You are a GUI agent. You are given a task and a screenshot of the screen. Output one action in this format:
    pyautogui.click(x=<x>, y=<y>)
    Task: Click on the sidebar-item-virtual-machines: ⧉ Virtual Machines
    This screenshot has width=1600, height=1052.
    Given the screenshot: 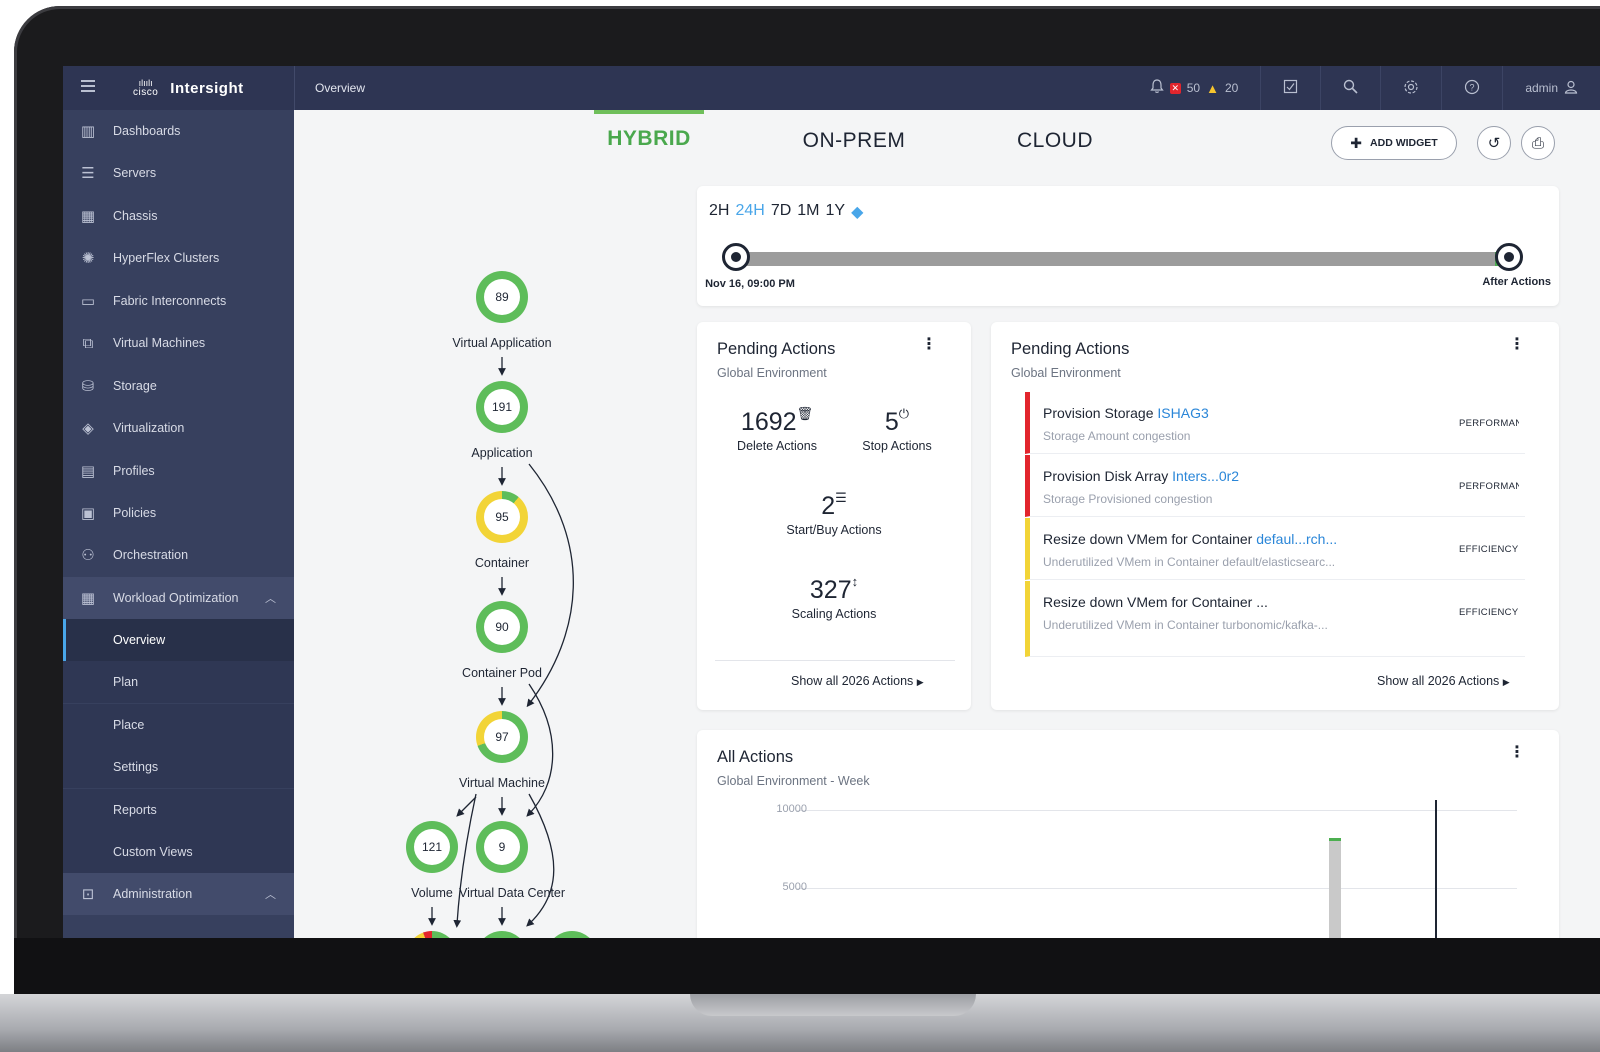 What is the action you would take?
    pyautogui.click(x=178, y=343)
    